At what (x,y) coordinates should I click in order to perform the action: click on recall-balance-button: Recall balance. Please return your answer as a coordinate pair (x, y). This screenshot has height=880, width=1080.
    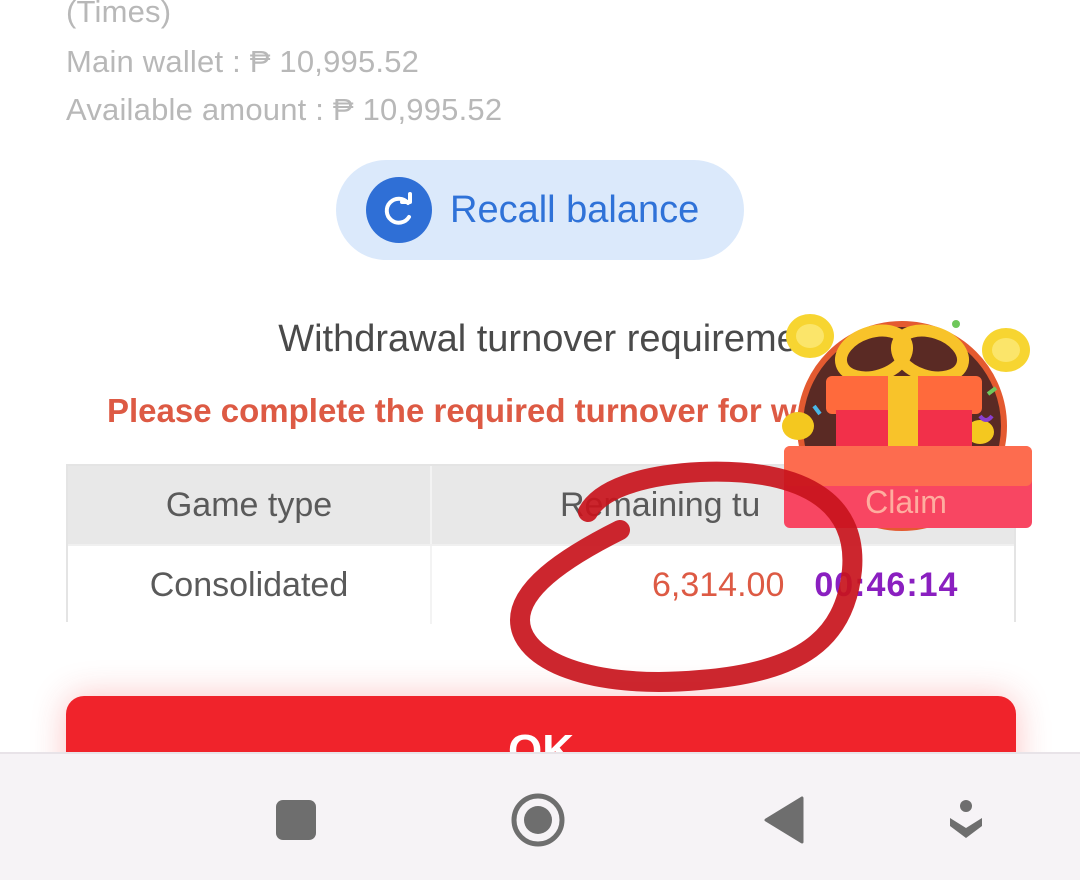
    Looking at the image, I should click on (540, 210).